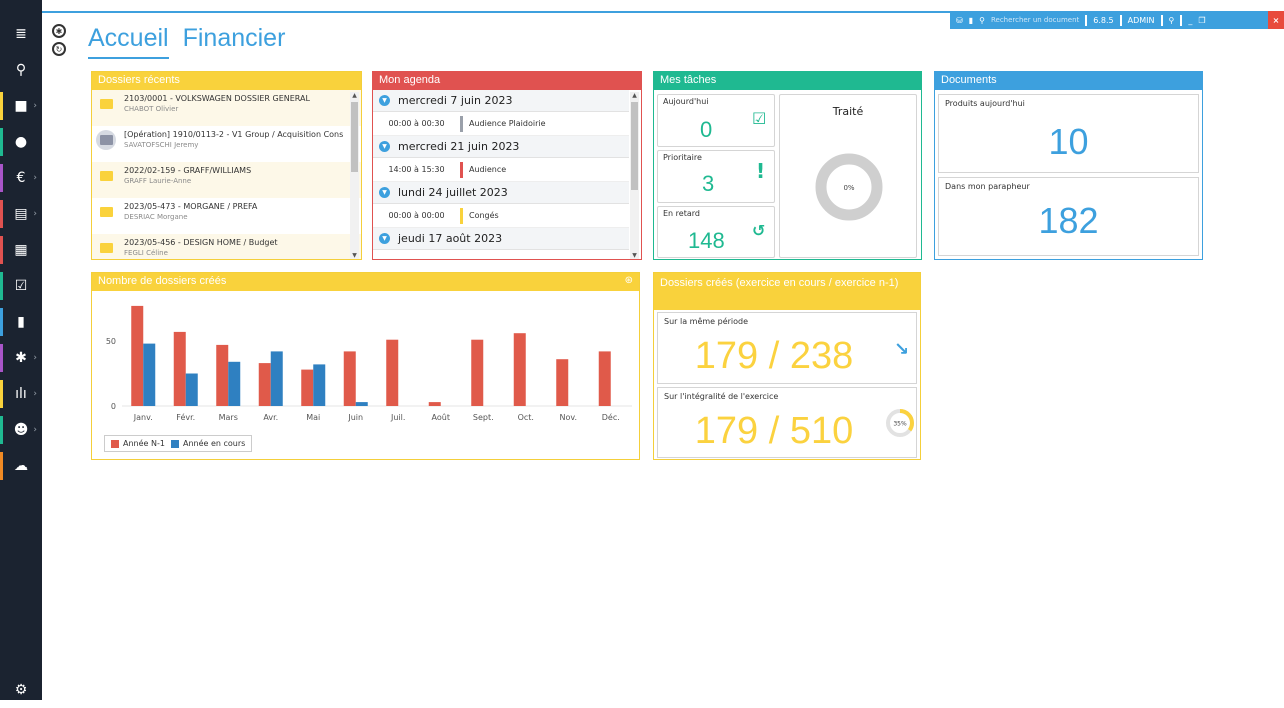  I want to click on sidebar-item-task: ☑, so click(21, 286).